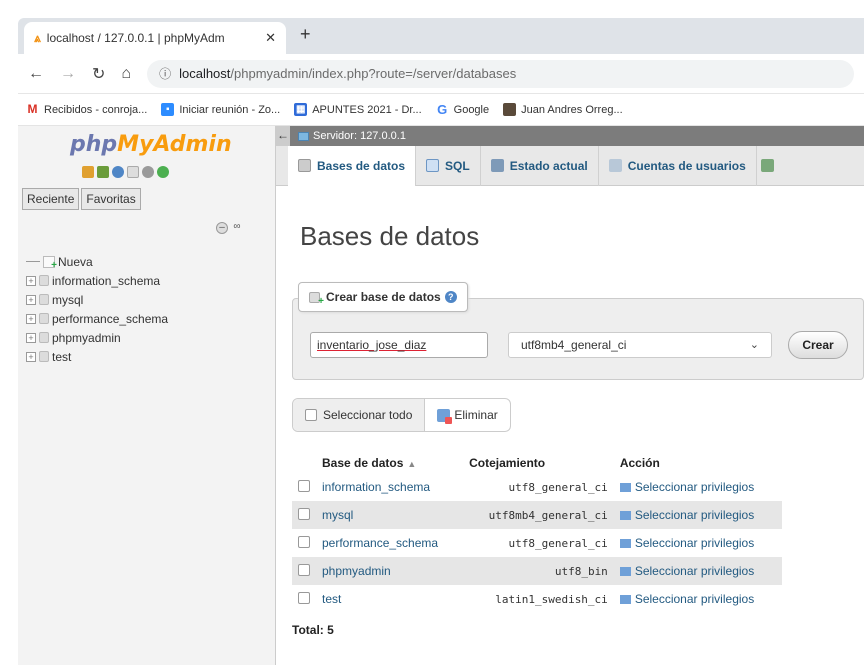 This screenshot has width=864, height=665. What do you see at coordinates (270, 38) in the screenshot?
I see `close-tab-icon: ✕` at bounding box center [270, 38].